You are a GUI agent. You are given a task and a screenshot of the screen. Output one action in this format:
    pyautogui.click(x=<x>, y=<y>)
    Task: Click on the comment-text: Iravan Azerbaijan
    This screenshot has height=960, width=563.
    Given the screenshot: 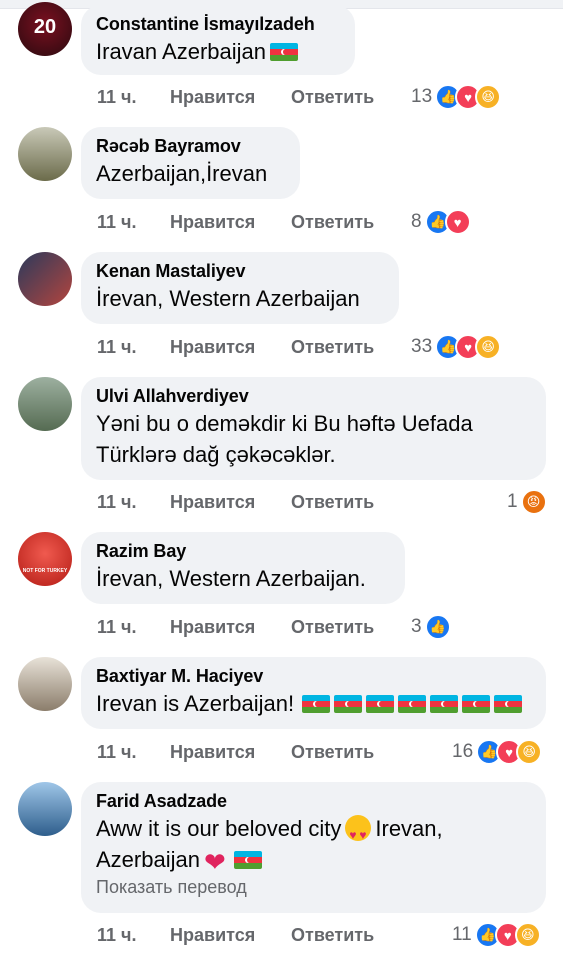 What is the action you would take?
    pyautogui.click(x=218, y=51)
    